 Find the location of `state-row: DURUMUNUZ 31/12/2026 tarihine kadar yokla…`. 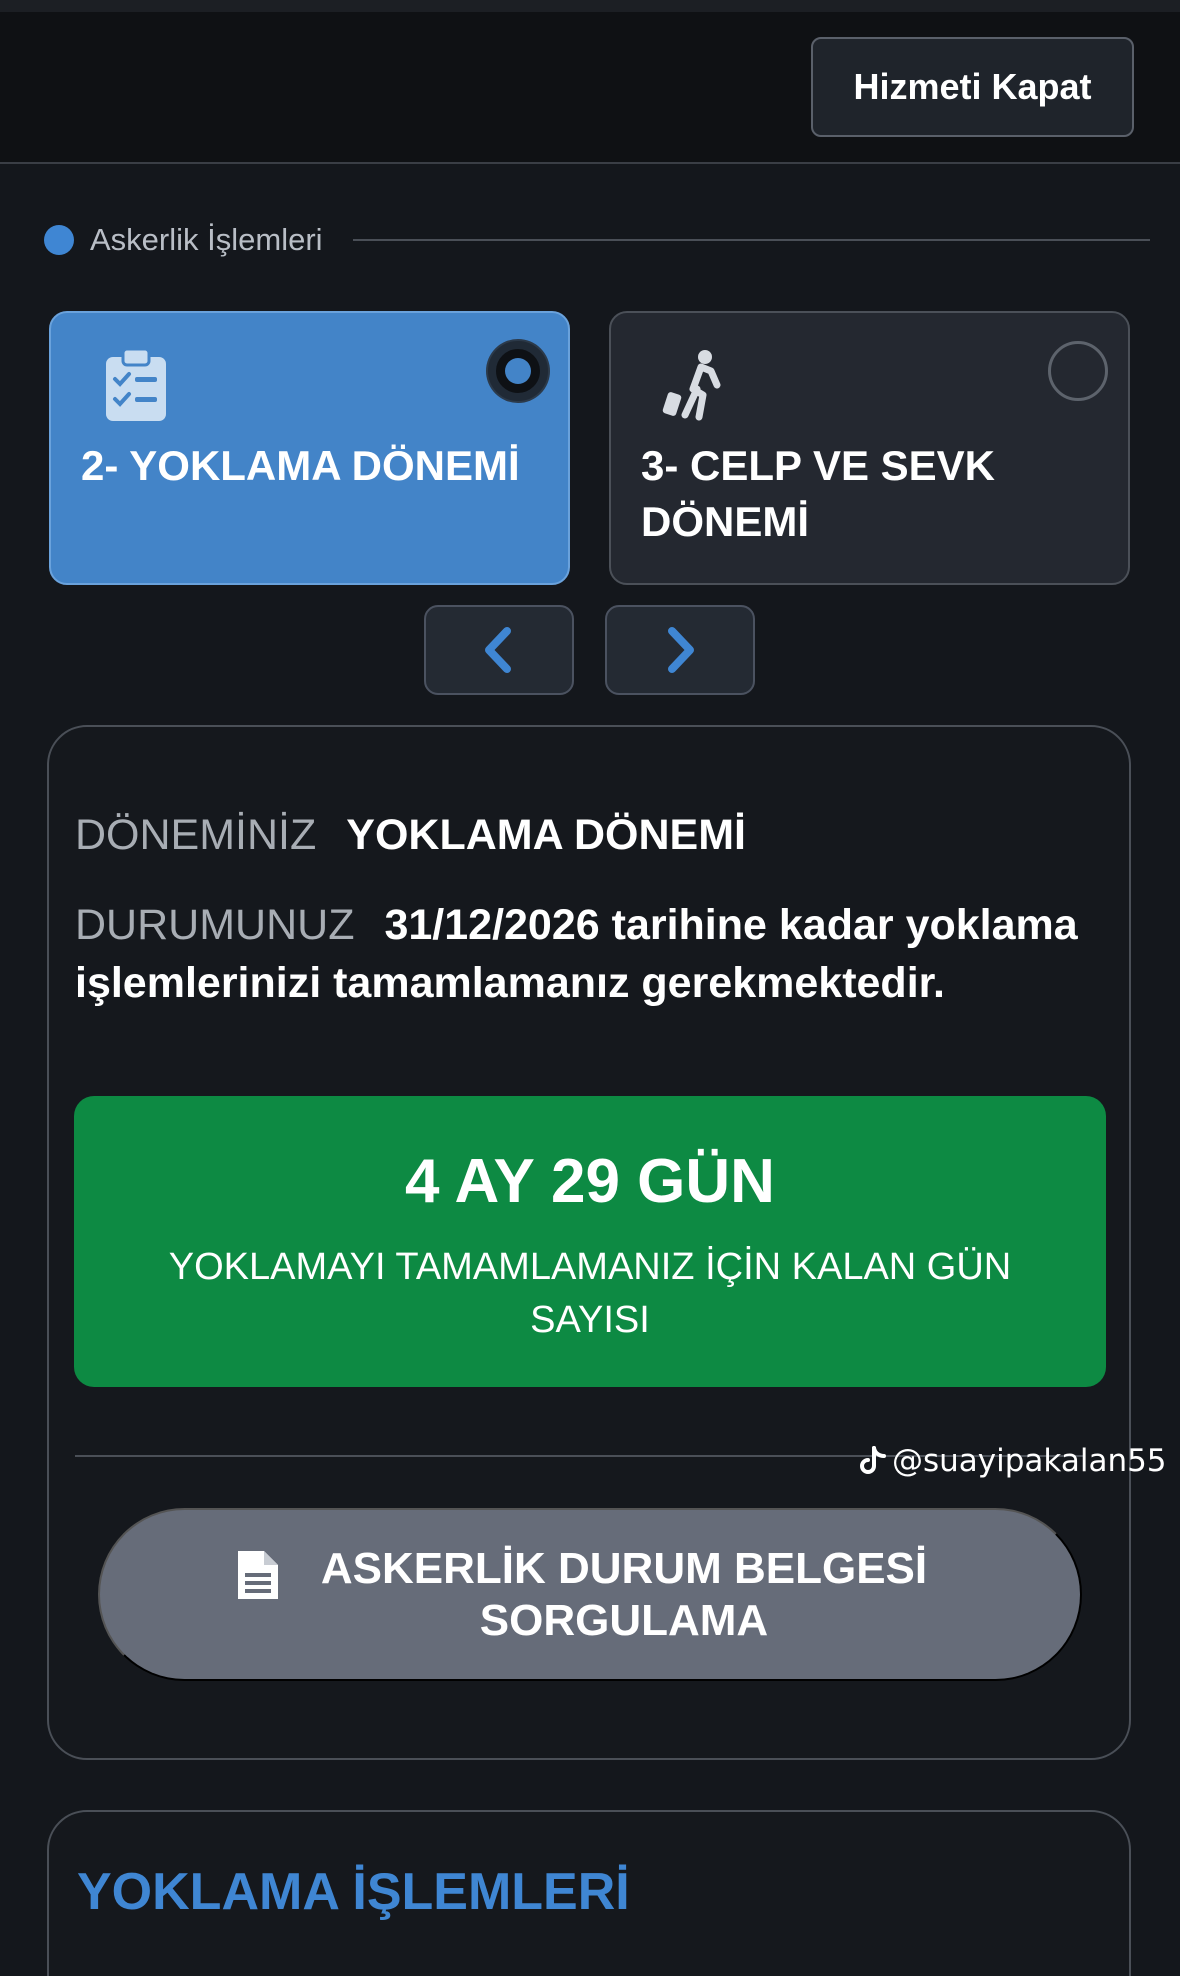

state-row: DURUMUNUZ 31/12/2026 tarihine kadar yokla… is located at coordinates (580, 954).